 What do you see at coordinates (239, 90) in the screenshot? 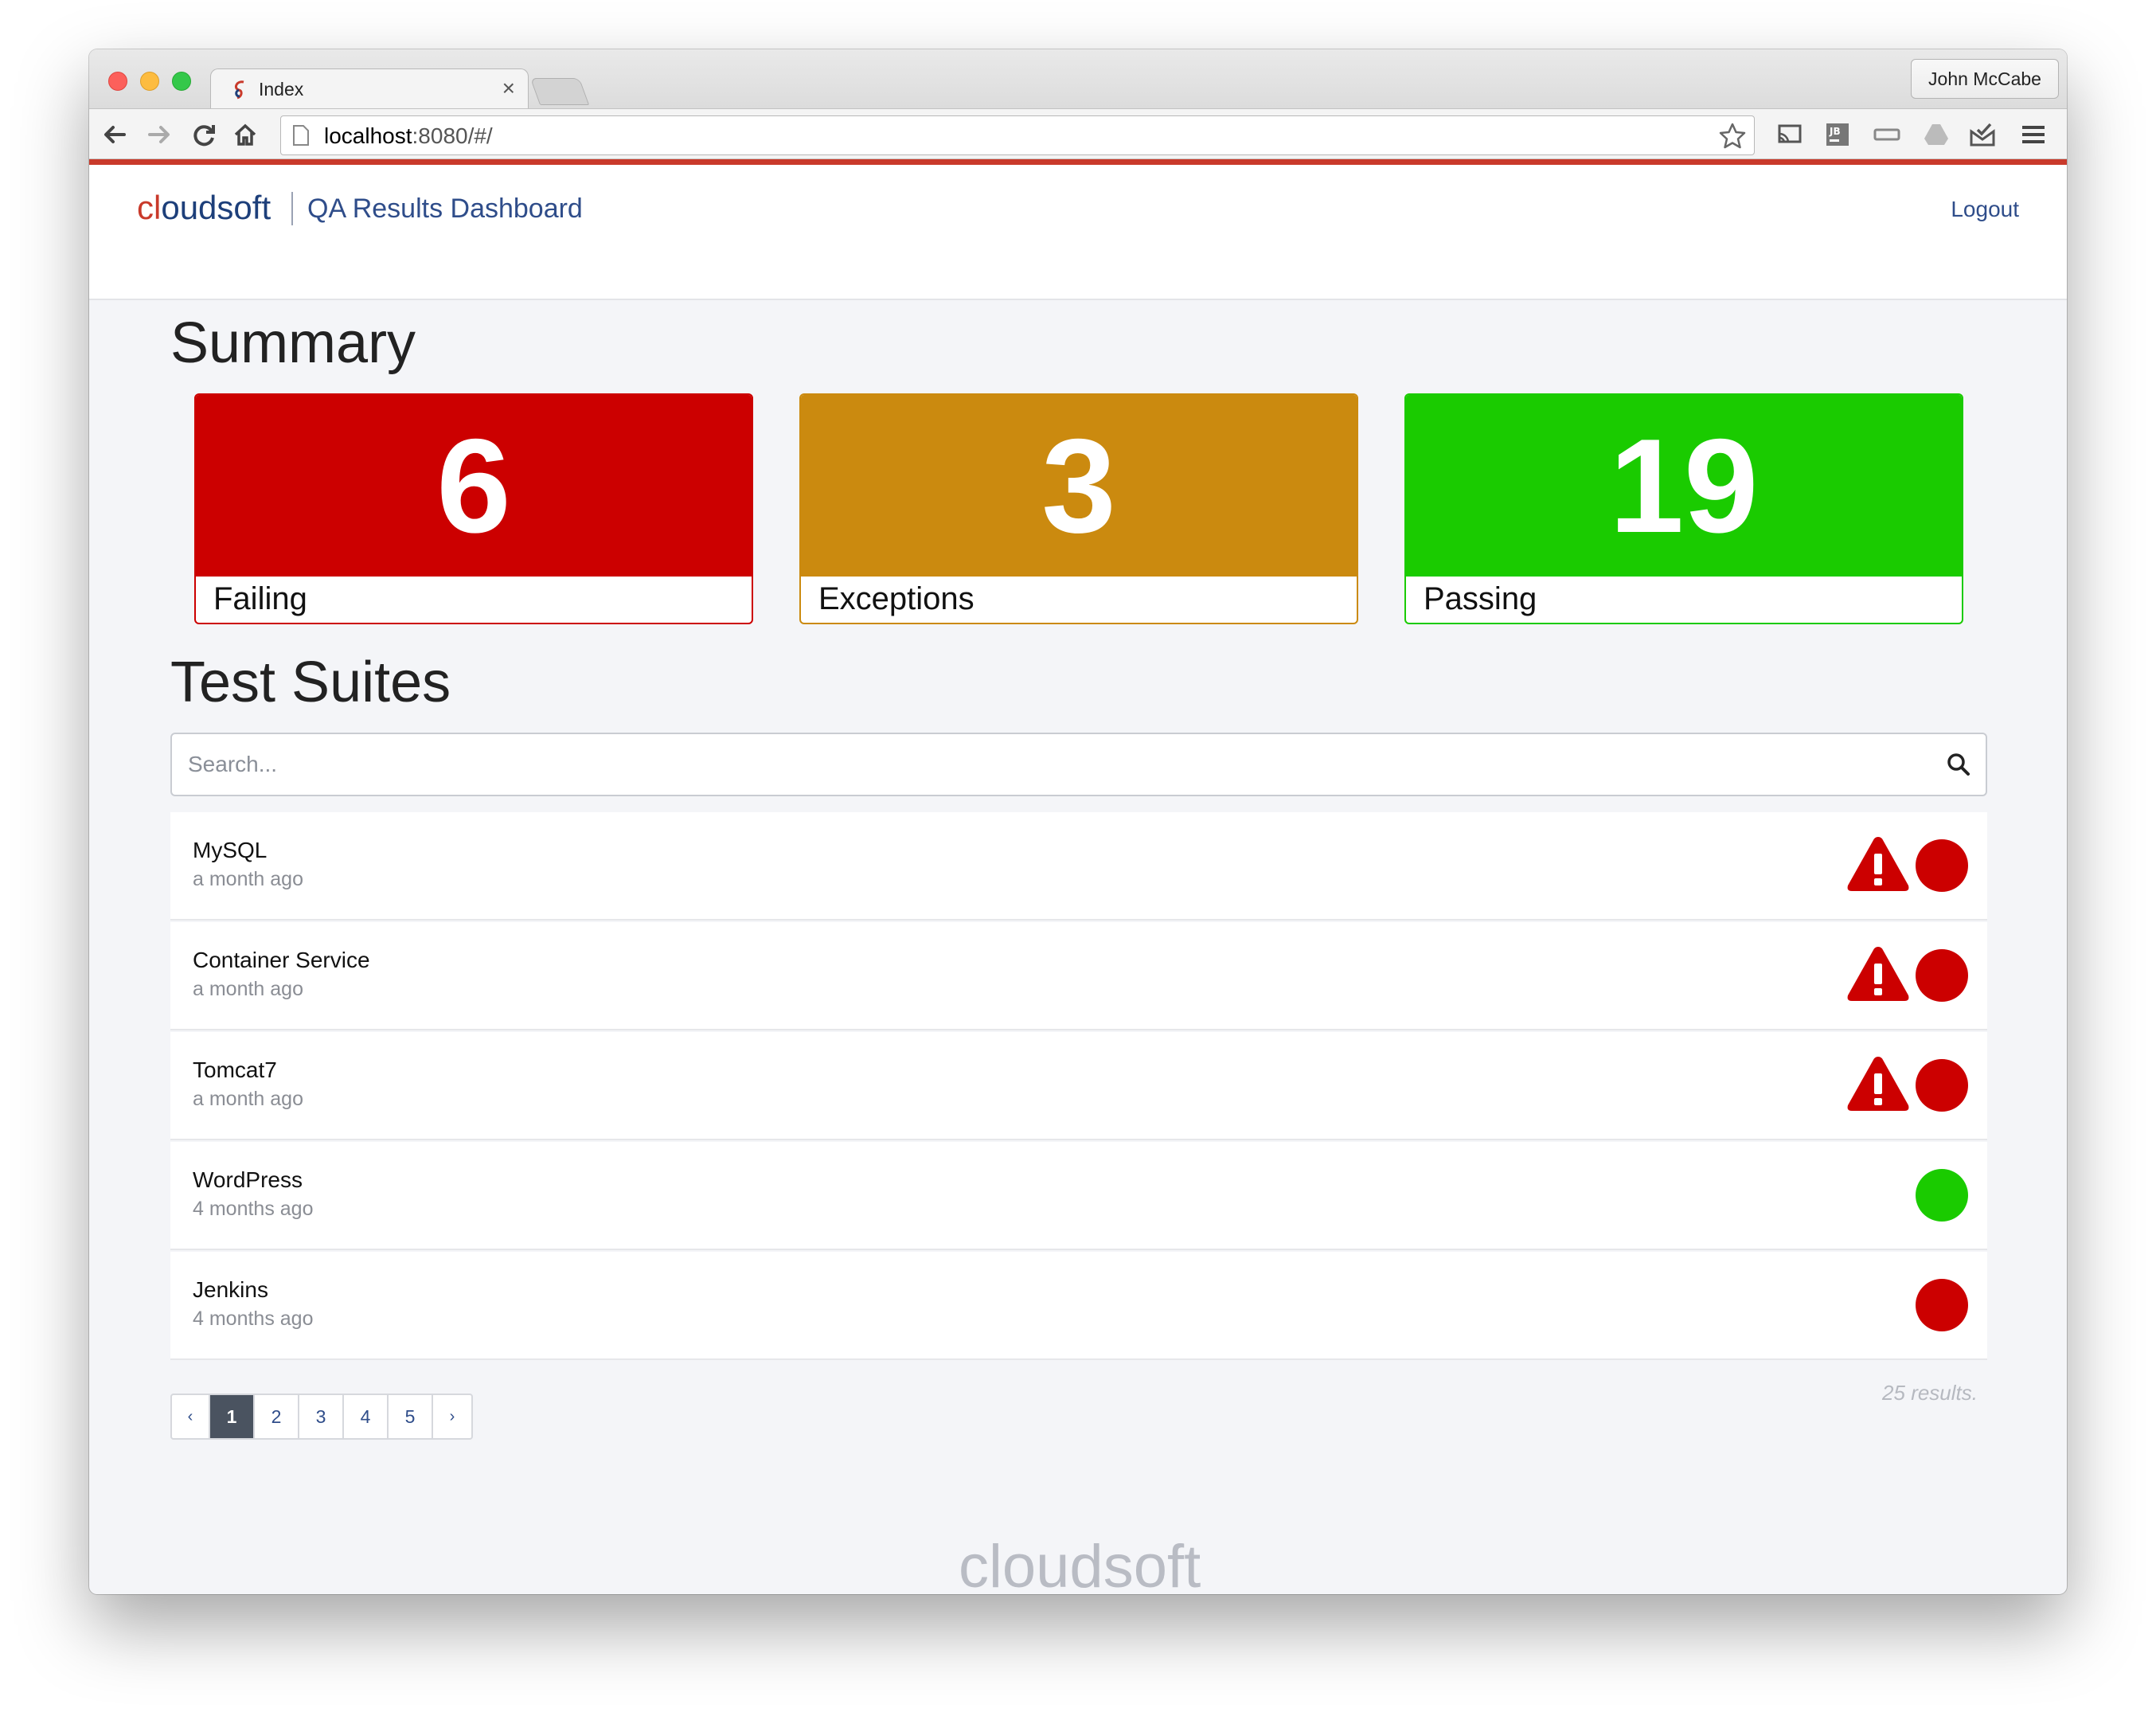
I see `cloudsoft-favicon-icon` at bounding box center [239, 90].